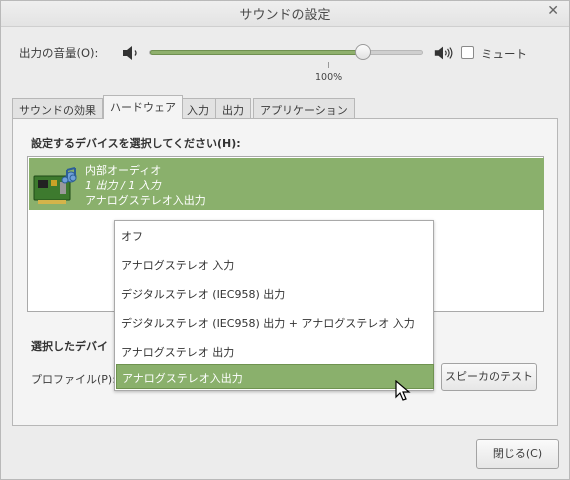  What do you see at coordinates (328, 65) in the screenshot?
I see `volume-100-tick` at bounding box center [328, 65].